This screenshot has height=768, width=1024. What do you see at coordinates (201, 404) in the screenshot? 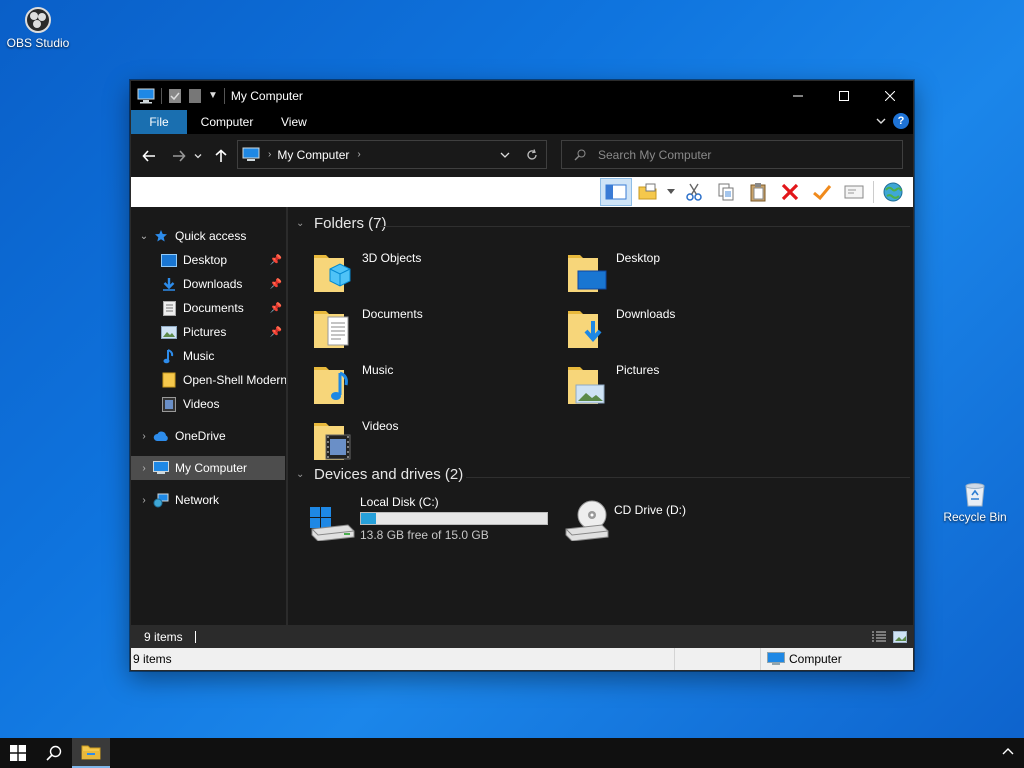
I see `nav-item-label: Videos` at bounding box center [201, 404].